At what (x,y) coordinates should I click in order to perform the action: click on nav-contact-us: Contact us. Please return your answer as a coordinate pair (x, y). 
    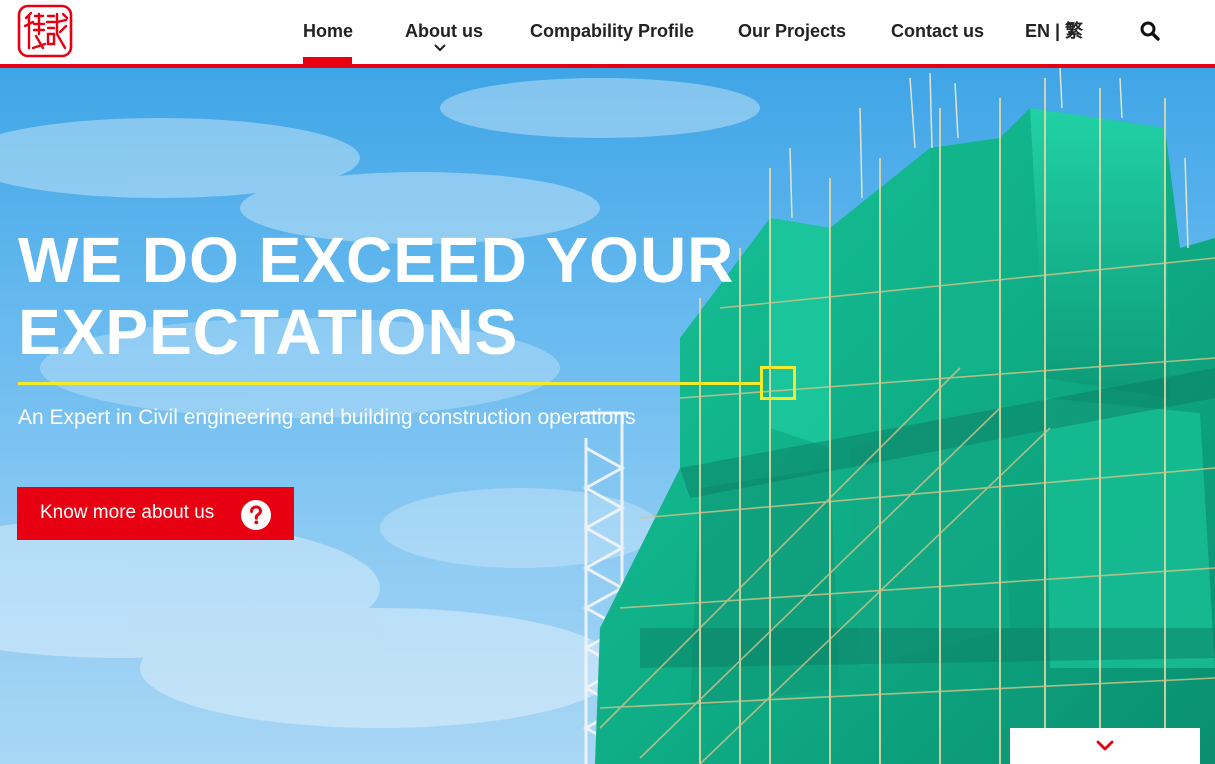
    Looking at the image, I should click on (937, 32).